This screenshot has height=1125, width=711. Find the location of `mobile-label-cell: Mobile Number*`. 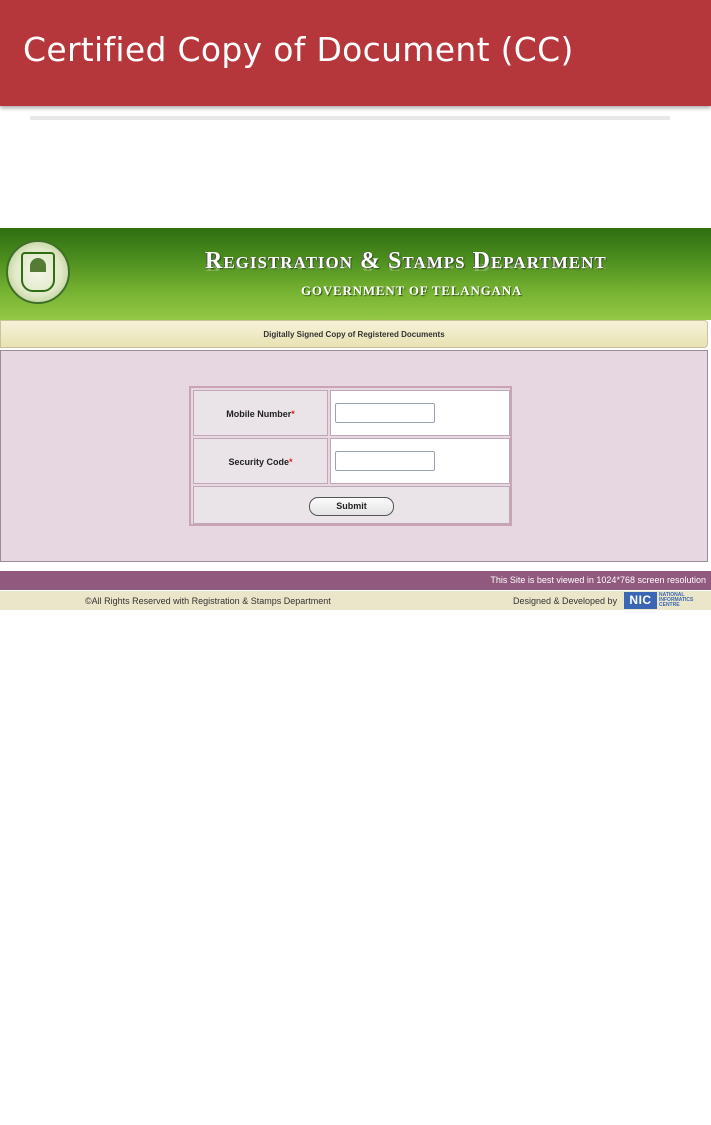

mobile-label-cell: Mobile Number* is located at coordinates (260, 413).